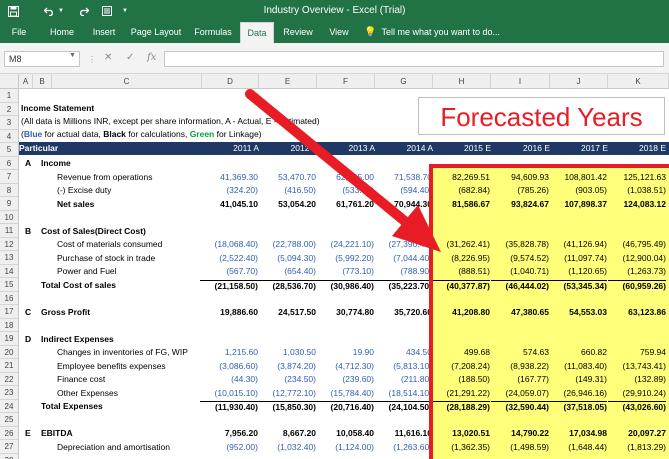 This screenshot has height=459, width=669. I want to click on red-arrow-icon, so click(343, 170).